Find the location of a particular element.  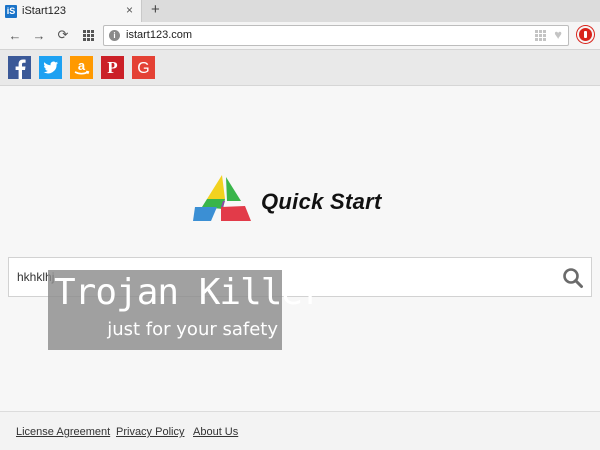

pinterest-icon: P is located at coordinates (112, 67).